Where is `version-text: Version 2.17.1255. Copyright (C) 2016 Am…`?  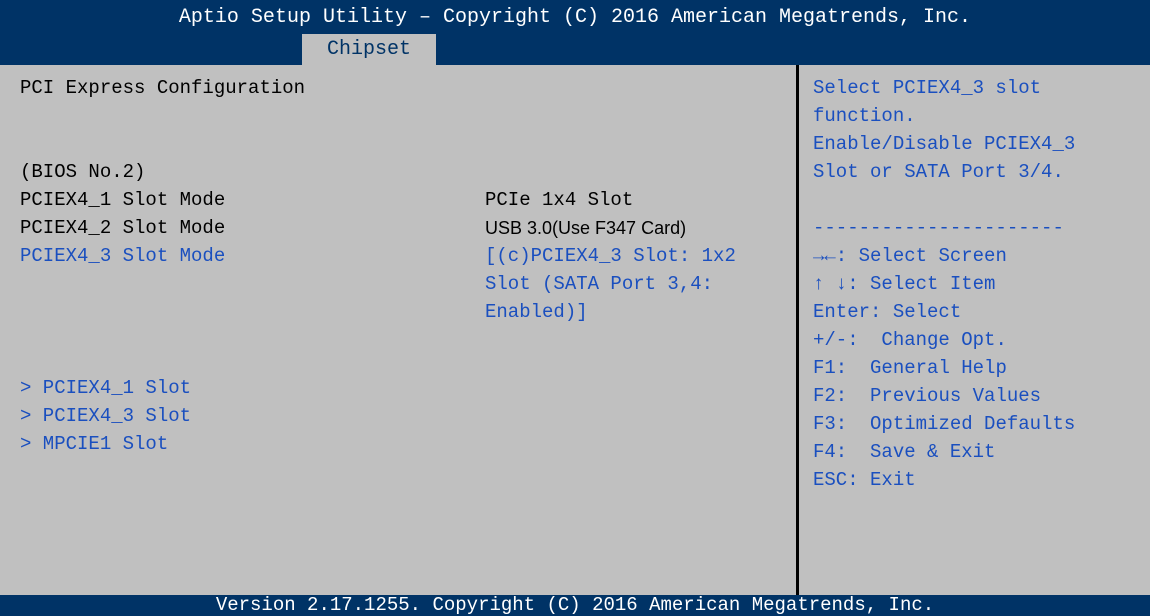
version-text: Version 2.17.1255. Copyright (C) 2016 Am… is located at coordinates (575, 605).